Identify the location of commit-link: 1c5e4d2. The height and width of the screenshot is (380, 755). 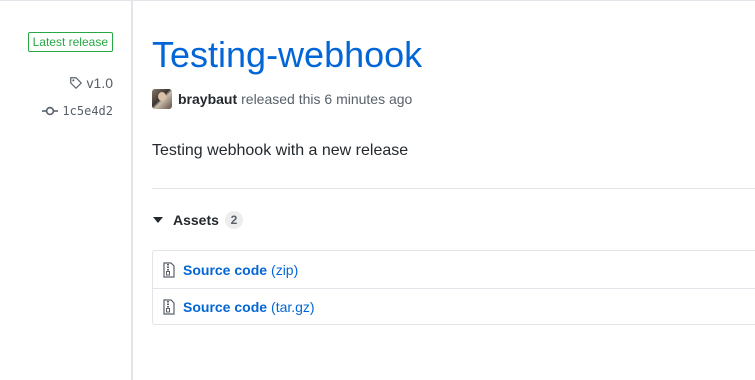
(77, 111).